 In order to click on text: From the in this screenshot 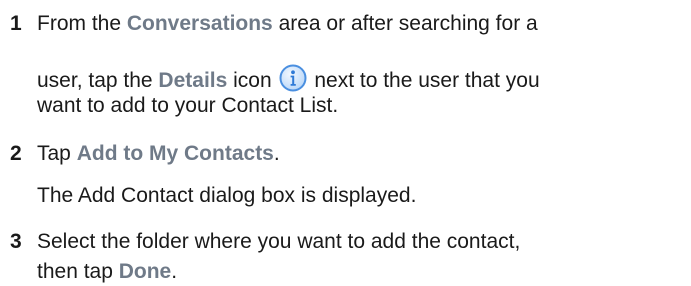, I will do `click(82, 23)`.